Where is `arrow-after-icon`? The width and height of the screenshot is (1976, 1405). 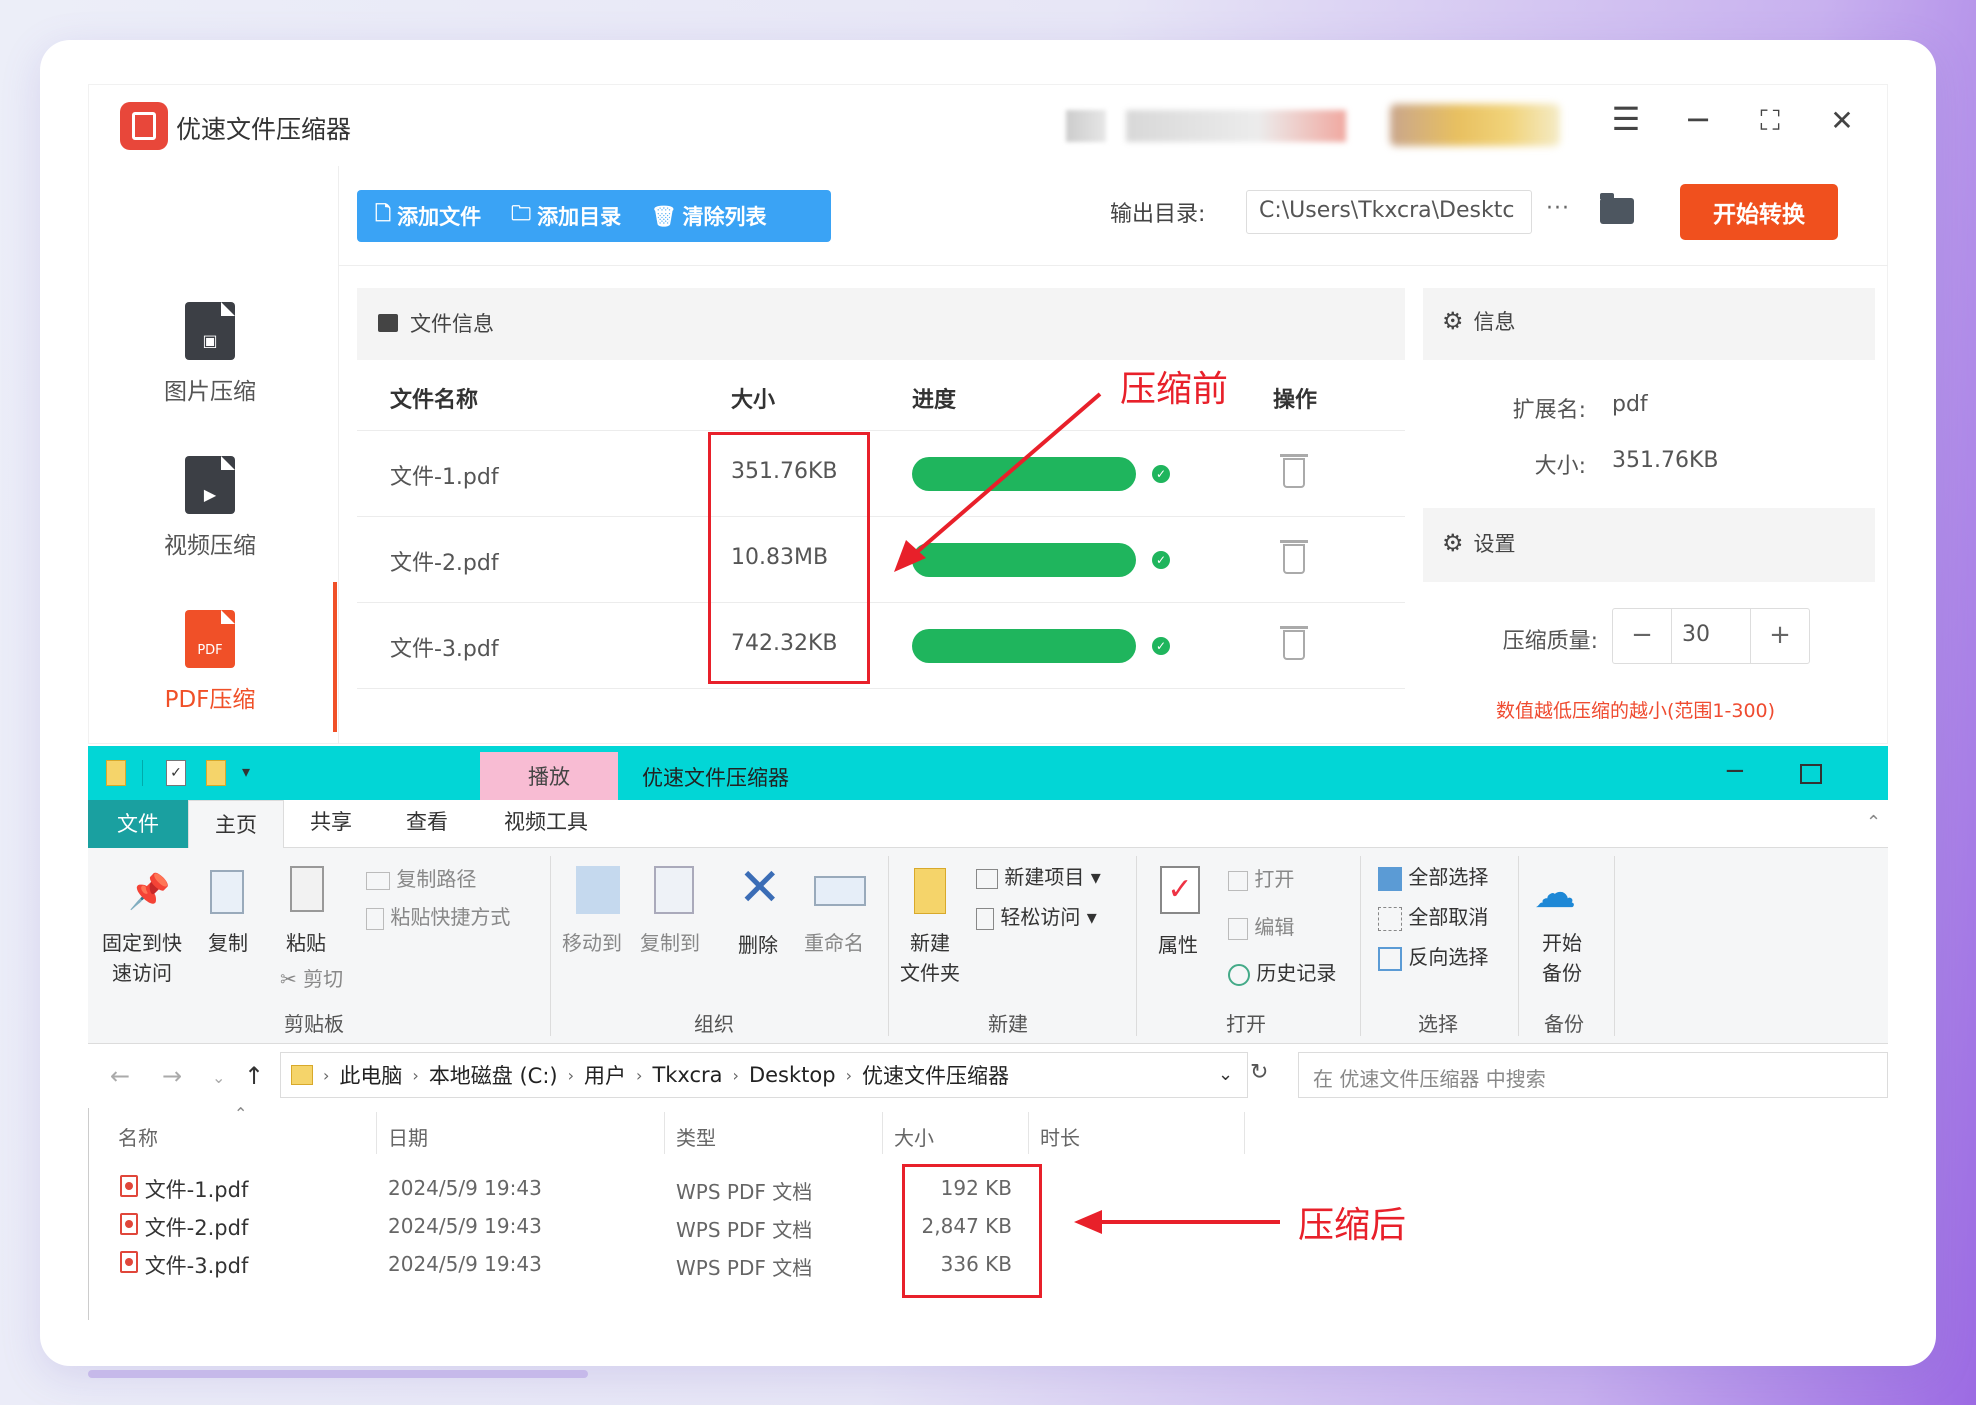 arrow-after-icon is located at coordinates (1177, 1222).